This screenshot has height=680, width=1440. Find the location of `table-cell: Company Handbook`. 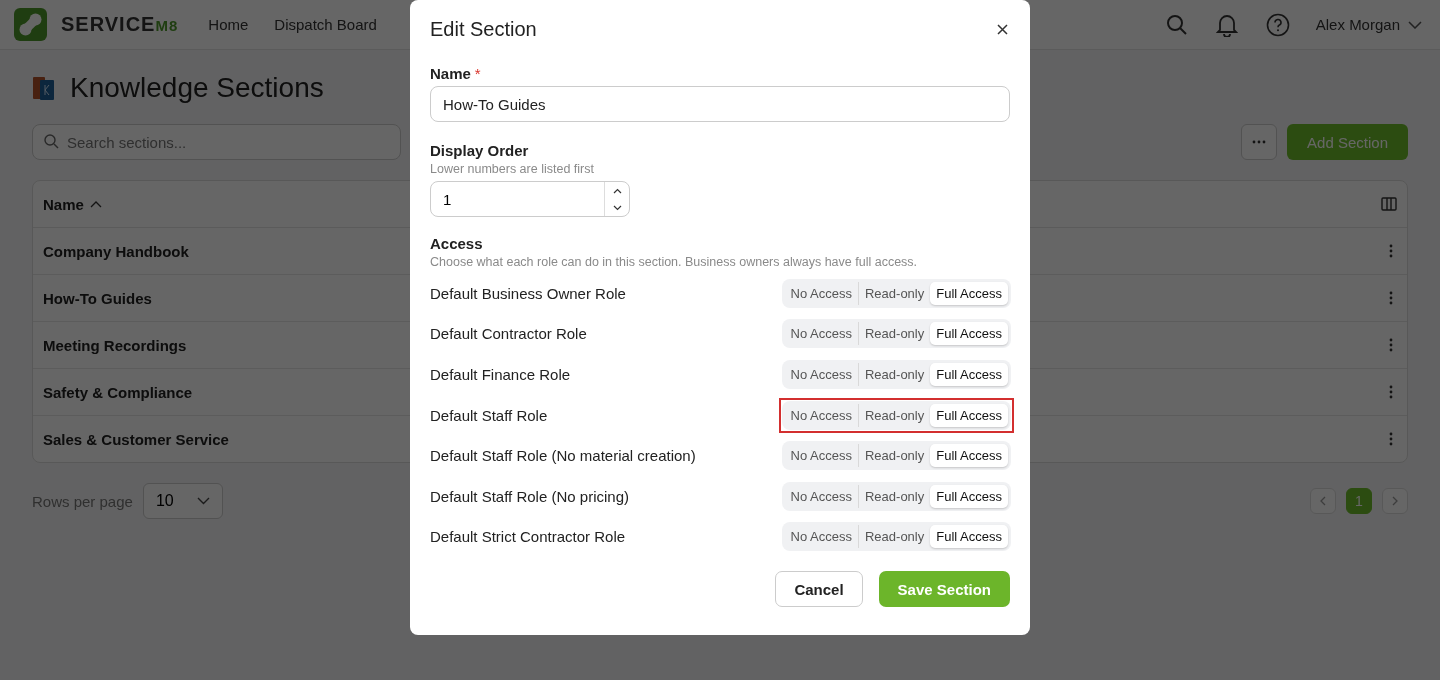

table-cell: Company Handbook is located at coordinates (116, 251).